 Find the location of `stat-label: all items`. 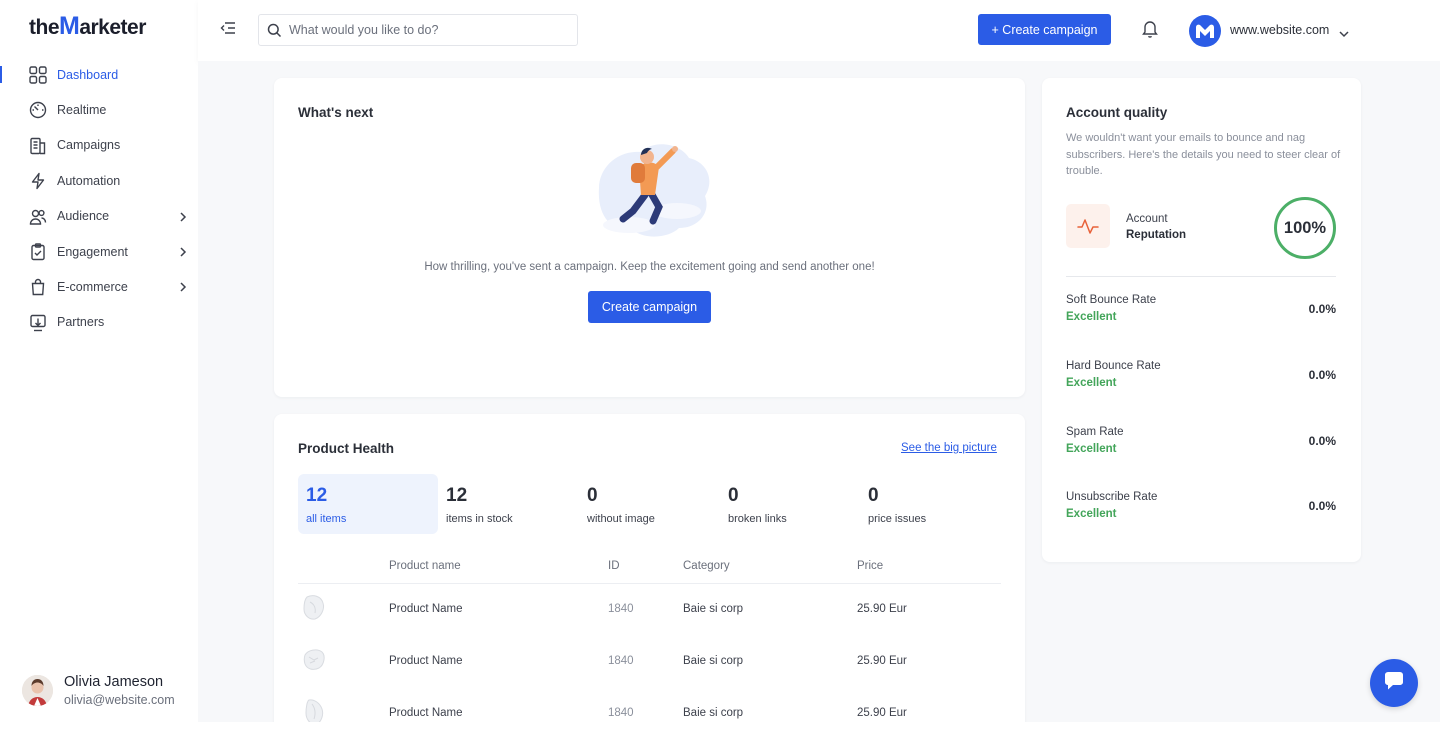

stat-label: all items is located at coordinates (326, 519).